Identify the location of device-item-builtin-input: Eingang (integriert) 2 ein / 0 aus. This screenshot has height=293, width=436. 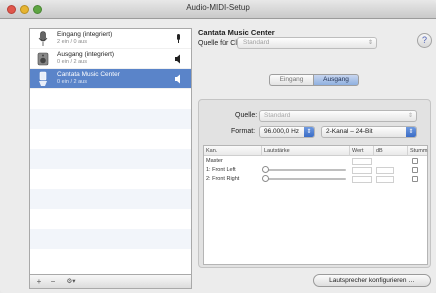
(110, 39).